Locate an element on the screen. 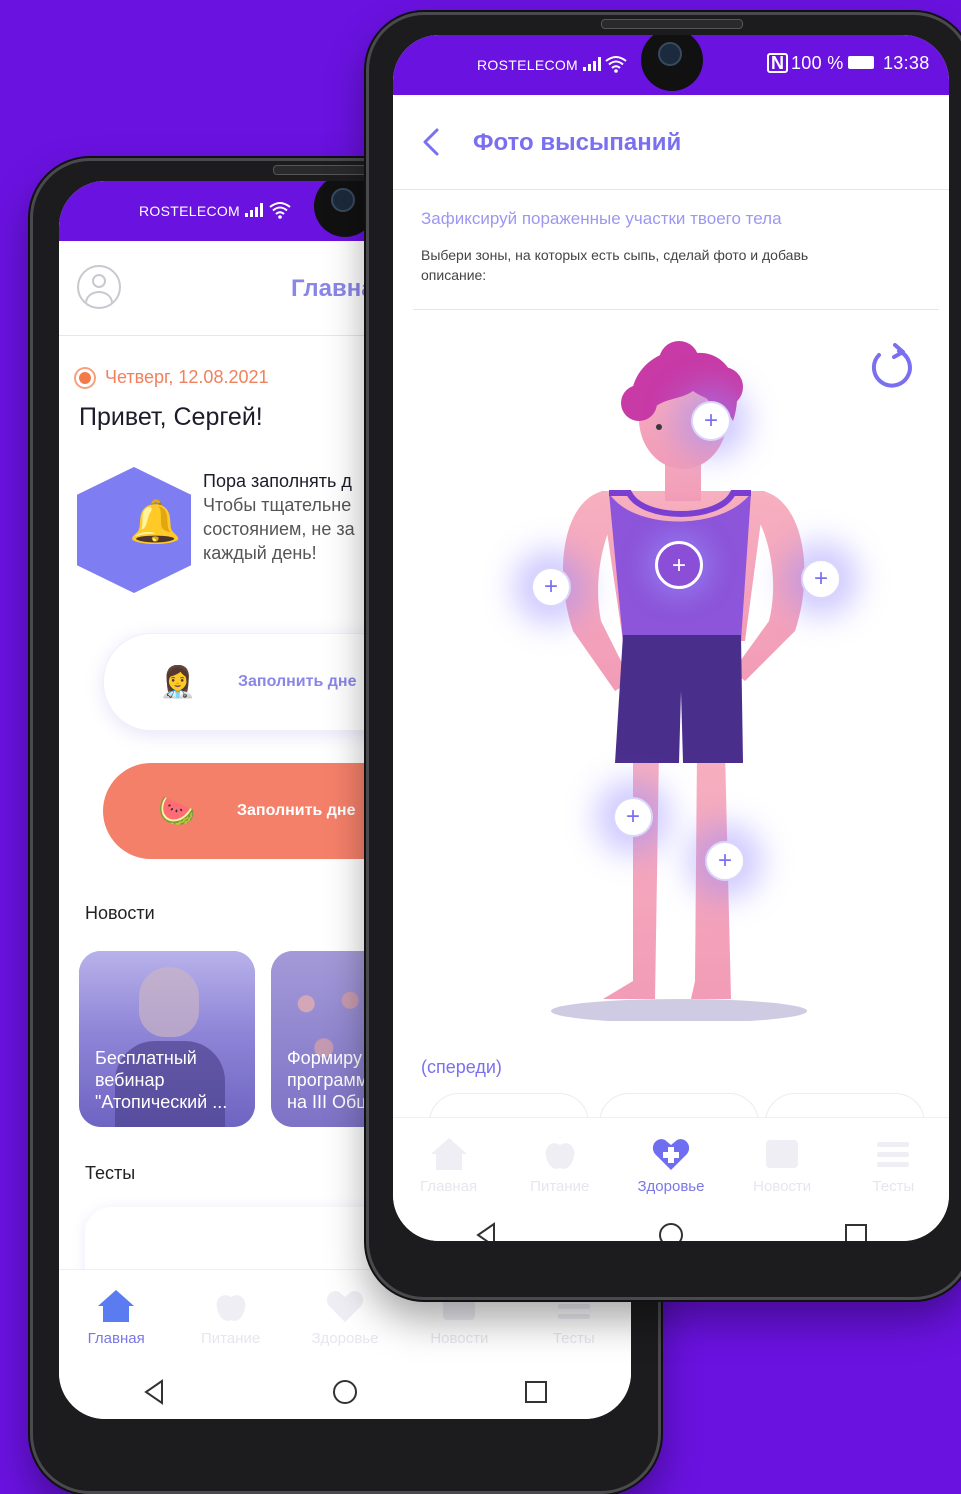  status-bar: ROSTELECOM N 100 % 13:38 is located at coordinates (671, 65).